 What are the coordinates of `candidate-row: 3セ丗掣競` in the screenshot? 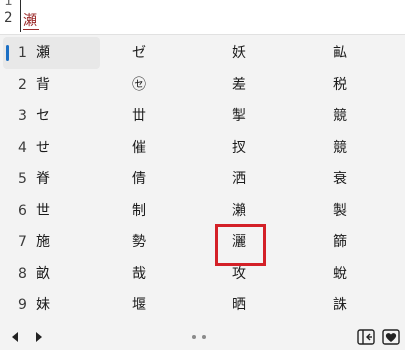 It's located at (202, 116).